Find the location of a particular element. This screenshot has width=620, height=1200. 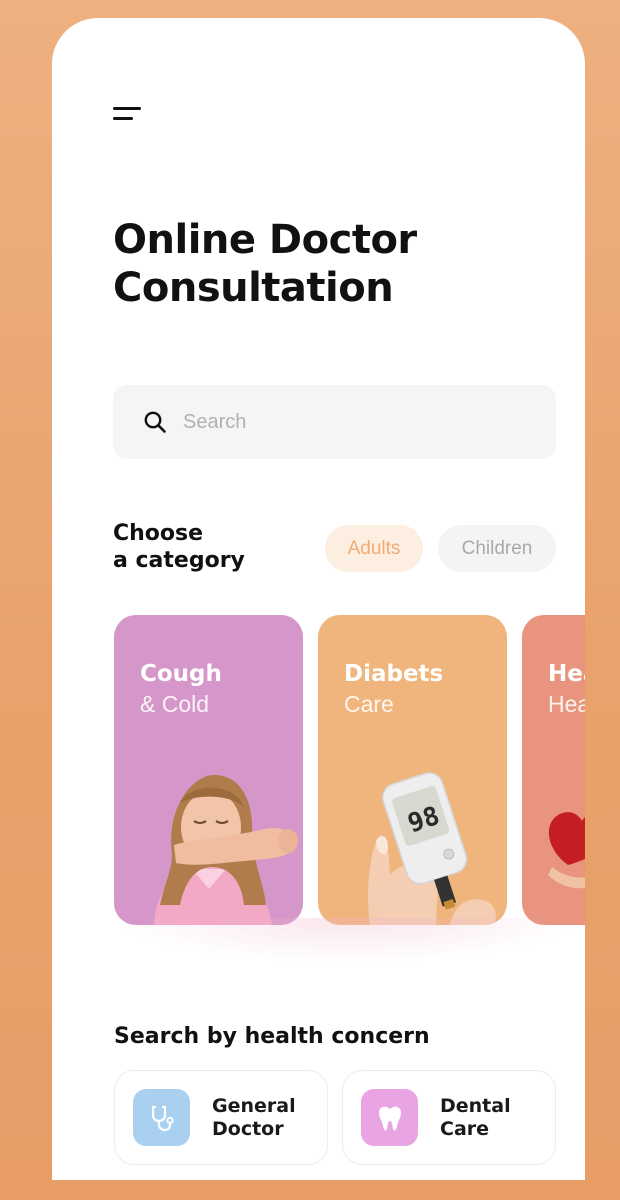

category-heading-line2: a category is located at coordinates (179, 560).